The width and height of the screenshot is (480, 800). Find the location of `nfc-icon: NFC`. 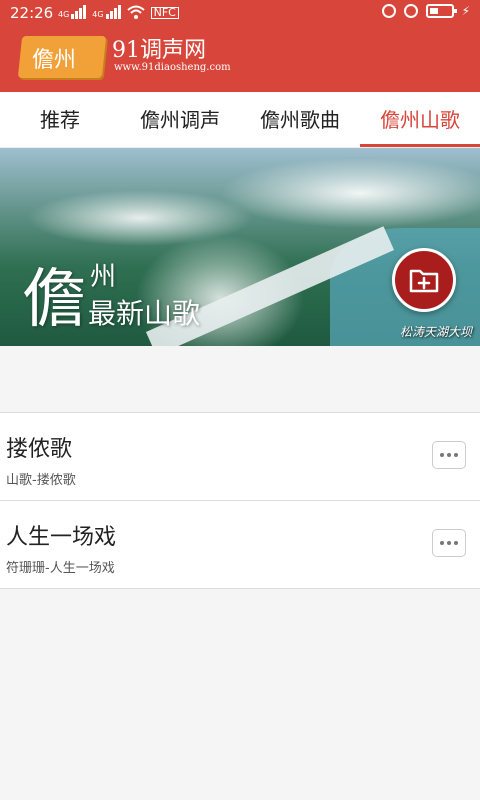

nfc-icon: NFC is located at coordinates (164, 13).